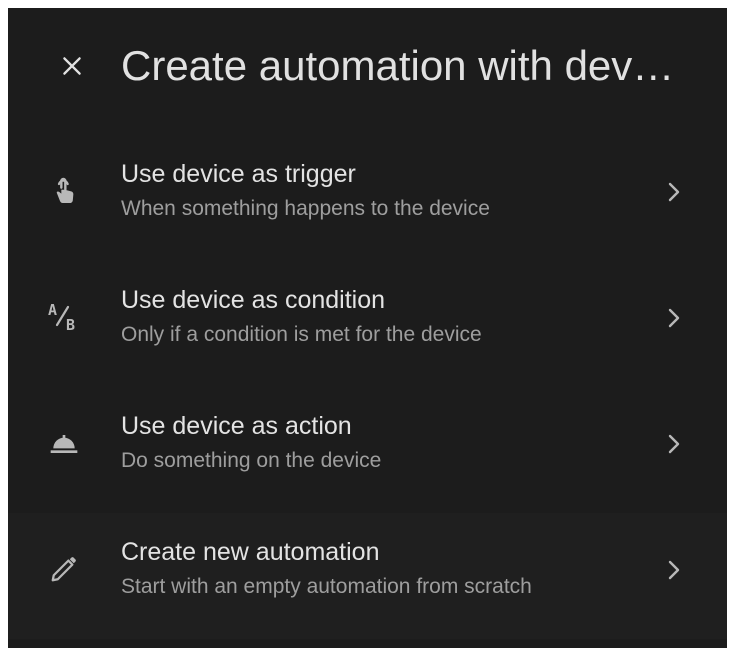  Describe the element at coordinates (64, 569) in the screenshot. I see `pencil-icon` at that location.